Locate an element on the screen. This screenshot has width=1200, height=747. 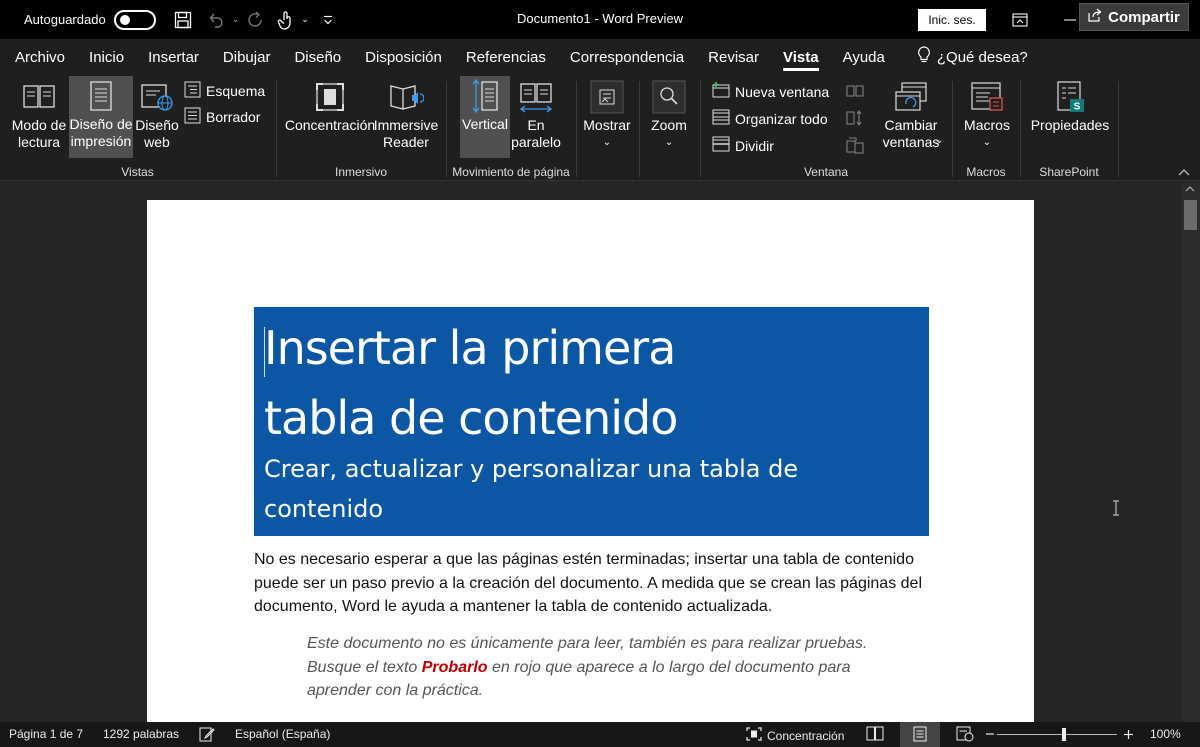
save-icon is located at coordinates (183, 20).